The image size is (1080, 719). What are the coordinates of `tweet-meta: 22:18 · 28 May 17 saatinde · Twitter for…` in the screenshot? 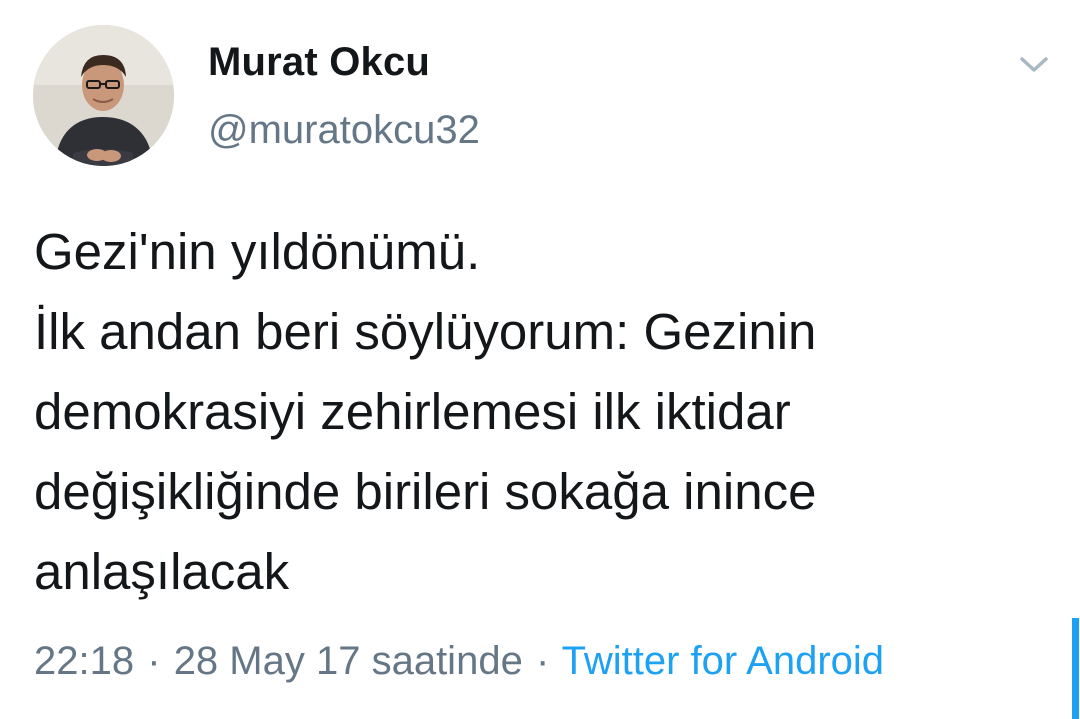 It's located at (459, 661).